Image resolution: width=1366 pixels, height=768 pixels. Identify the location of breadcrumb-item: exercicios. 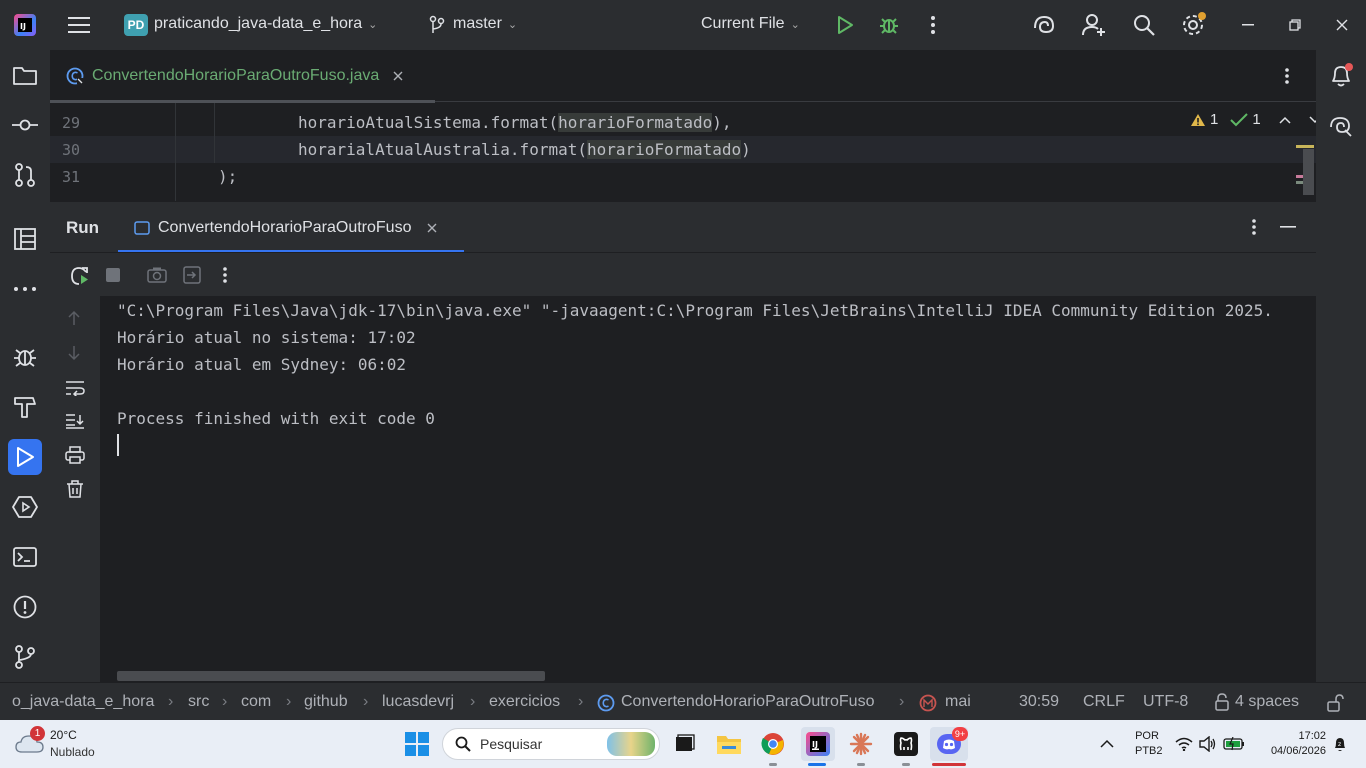
(524, 702).